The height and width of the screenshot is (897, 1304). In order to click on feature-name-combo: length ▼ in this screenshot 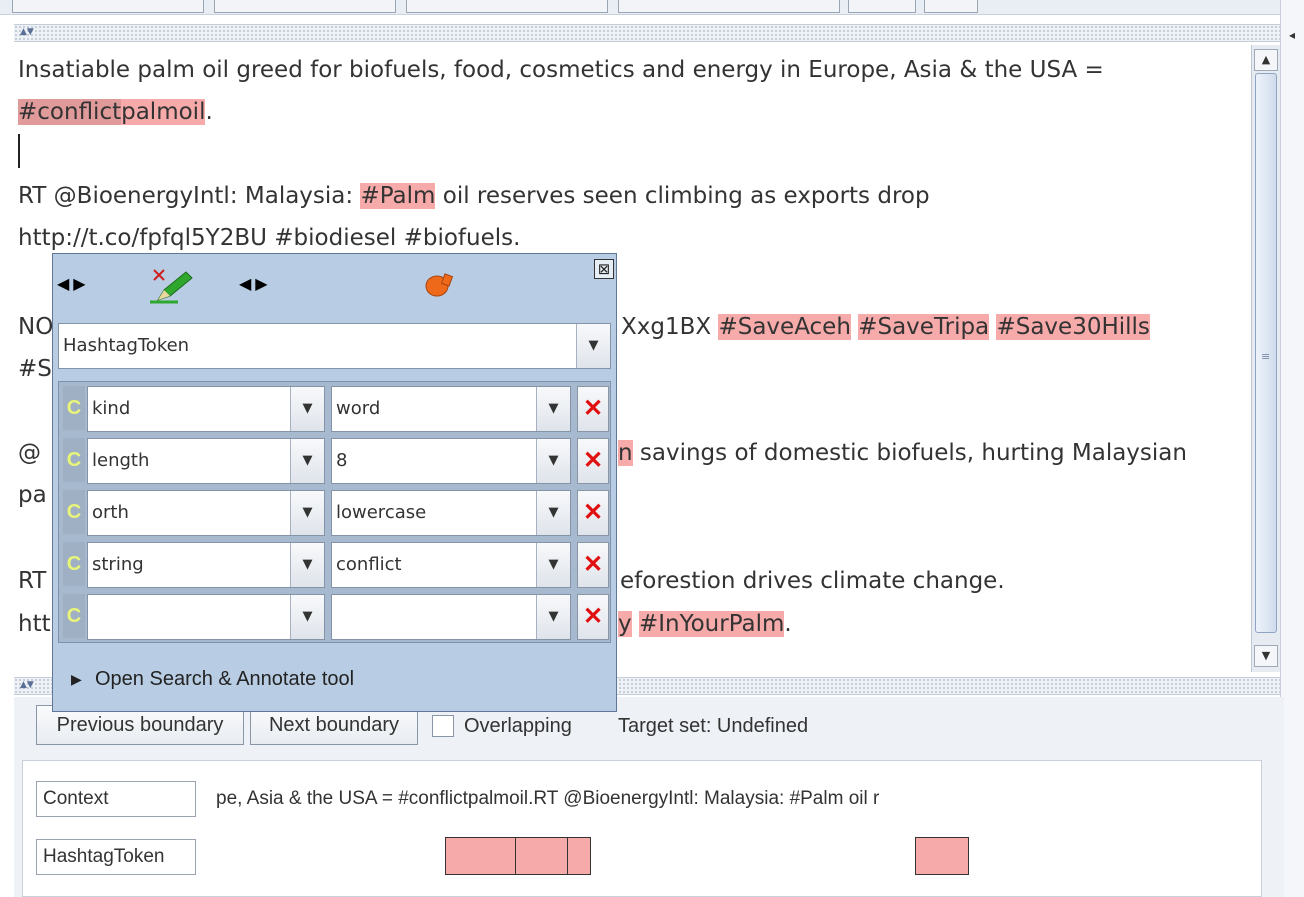, I will do `click(206, 461)`.